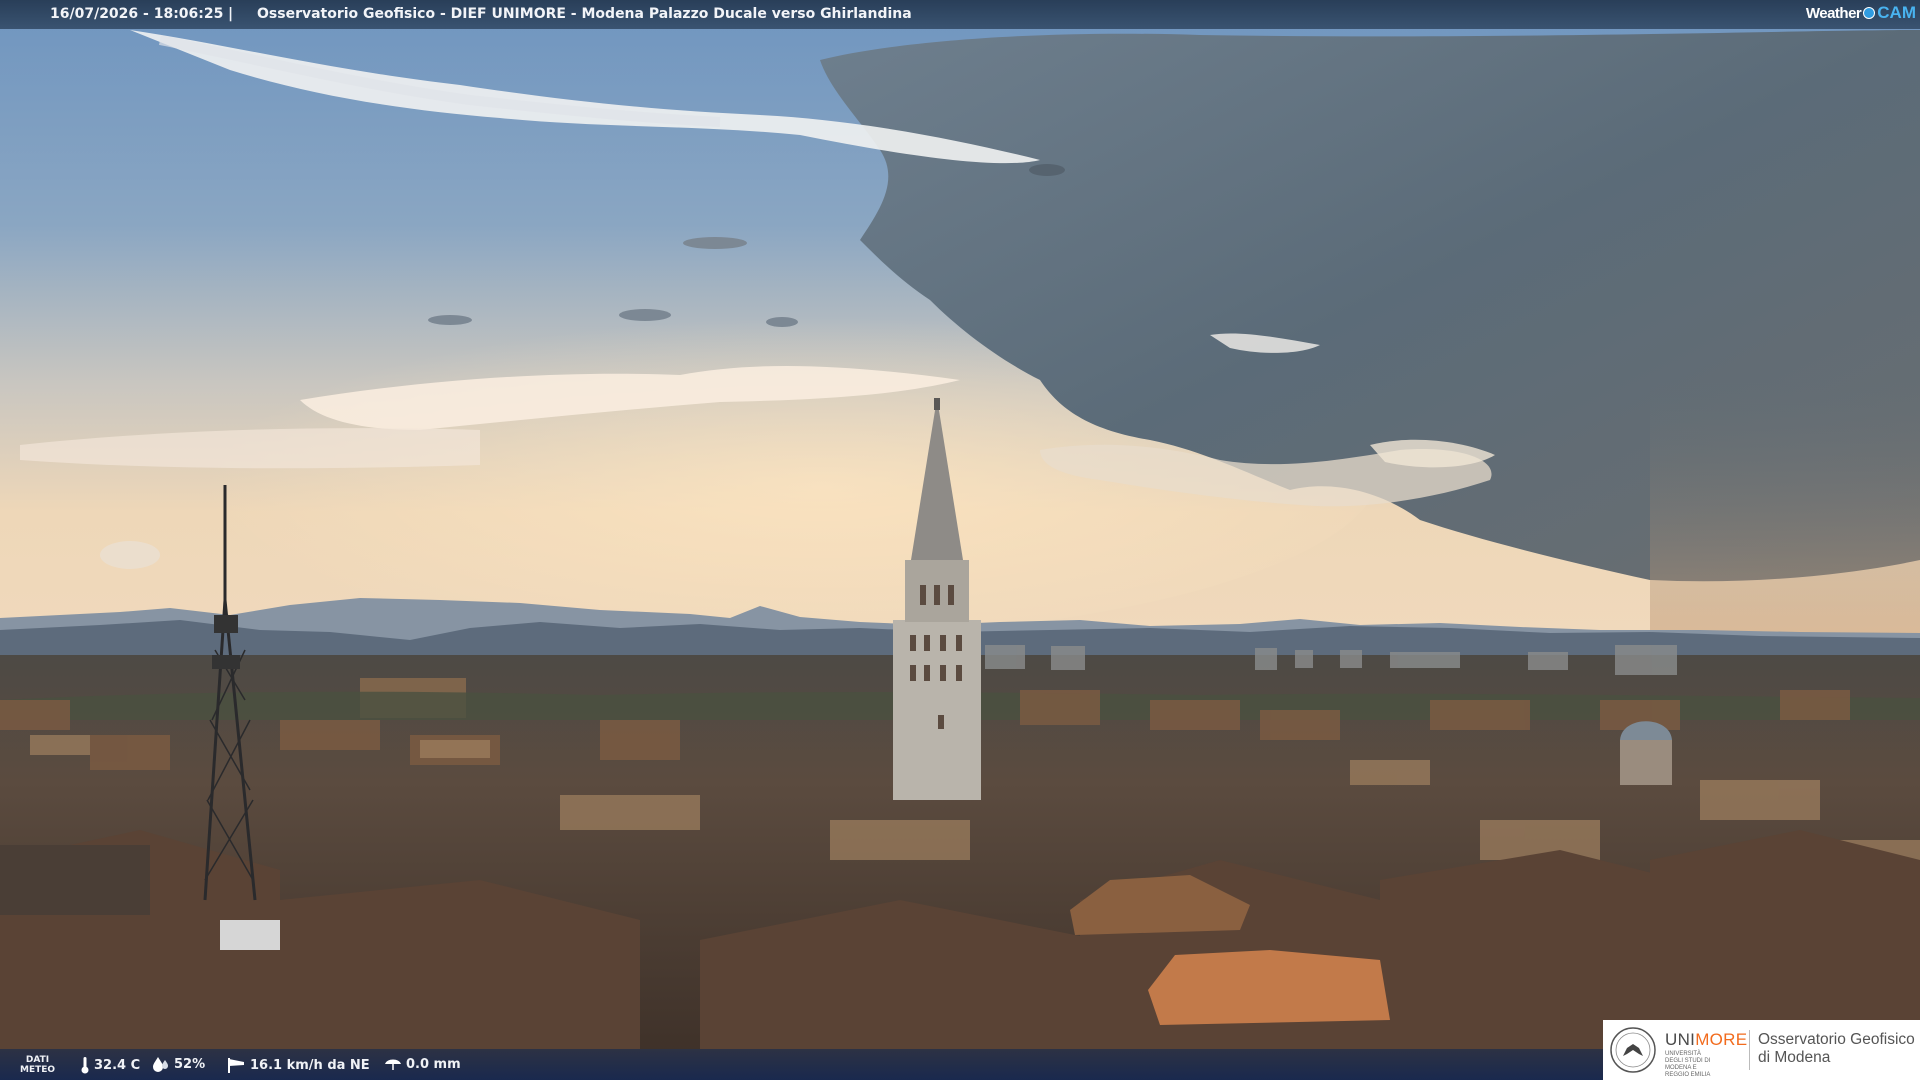 The image size is (1920, 1080). I want to click on rain-value: 0.0 mm, so click(433, 1064).